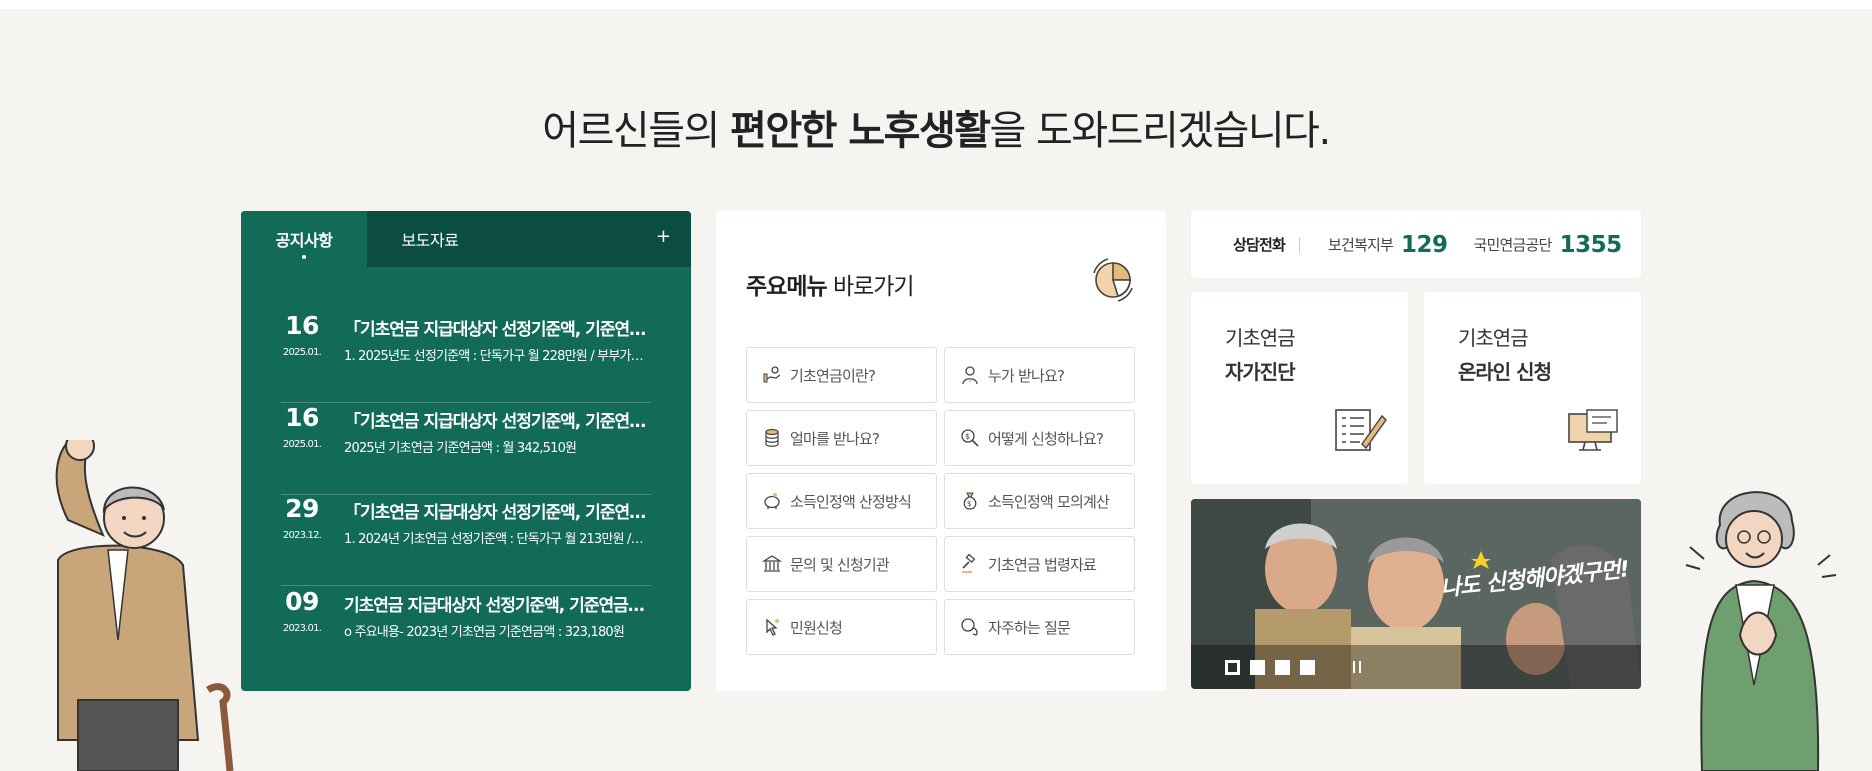 Image resolution: width=1872 pixels, height=771 pixels. What do you see at coordinates (772, 375) in the screenshot?
I see `coins-hand-icon` at bounding box center [772, 375].